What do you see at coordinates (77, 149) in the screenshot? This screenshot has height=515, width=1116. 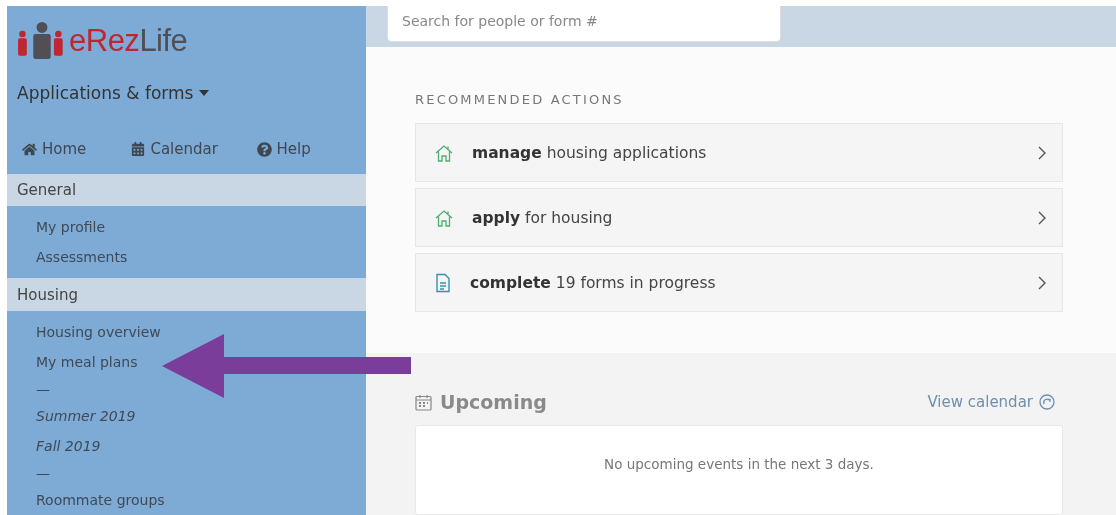 I see `nav-link: Home` at bounding box center [77, 149].